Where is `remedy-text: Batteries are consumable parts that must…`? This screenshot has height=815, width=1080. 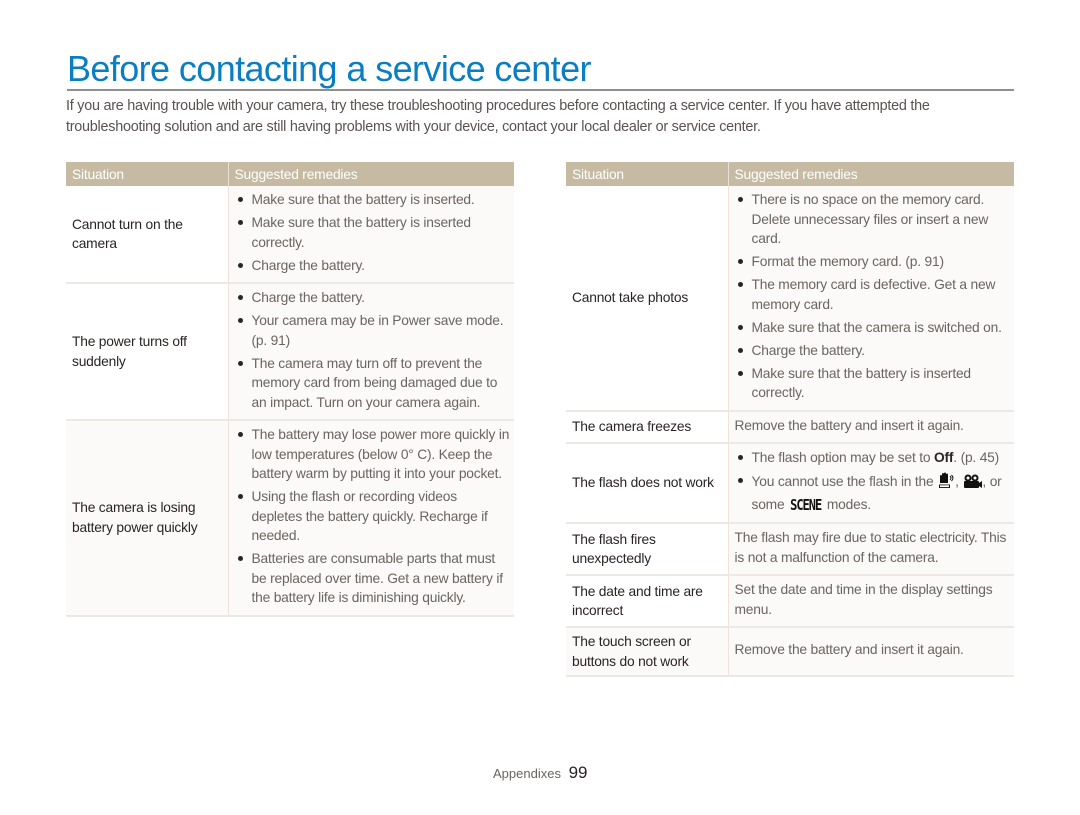 remedy-text: Batteries are consumable parts that must… is located at coordinates (377, 578).